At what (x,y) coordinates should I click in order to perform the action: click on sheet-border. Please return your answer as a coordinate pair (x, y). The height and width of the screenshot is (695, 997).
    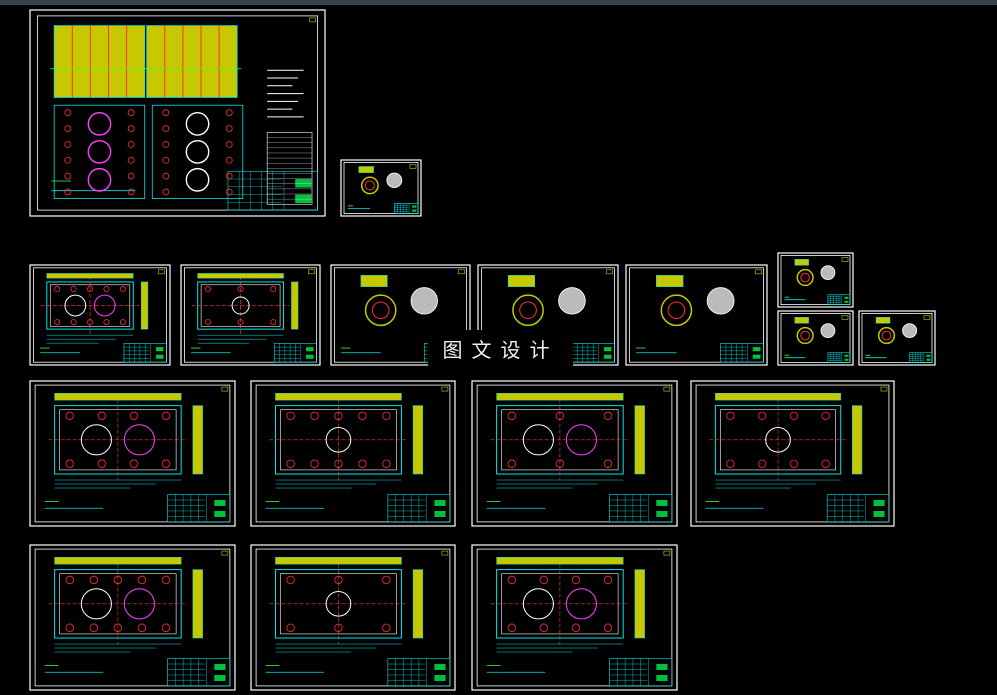
    Looking at the image, I should click on (696, 315).